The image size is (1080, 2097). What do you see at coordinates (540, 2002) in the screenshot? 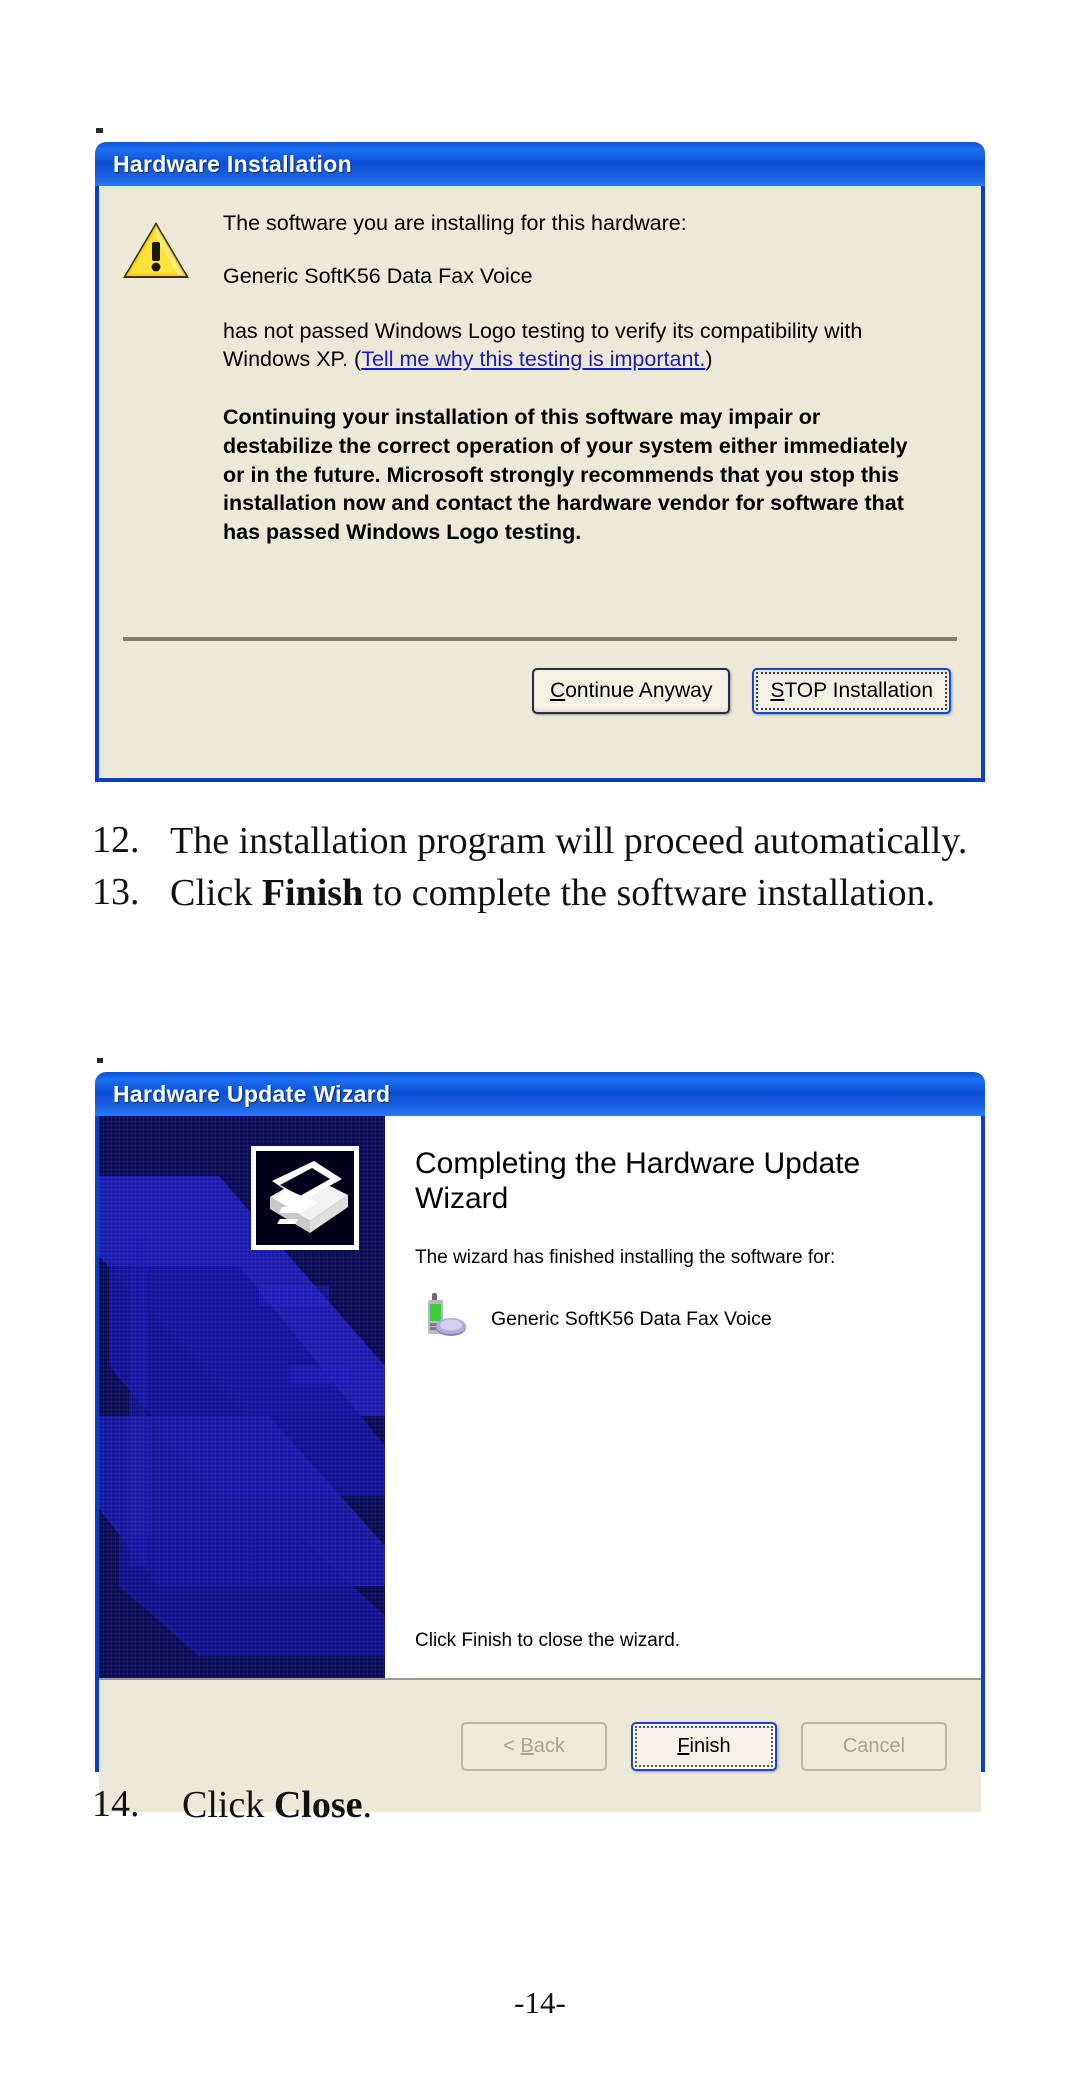
I see `page-number: -14-` at bounding box center [540, 2002].